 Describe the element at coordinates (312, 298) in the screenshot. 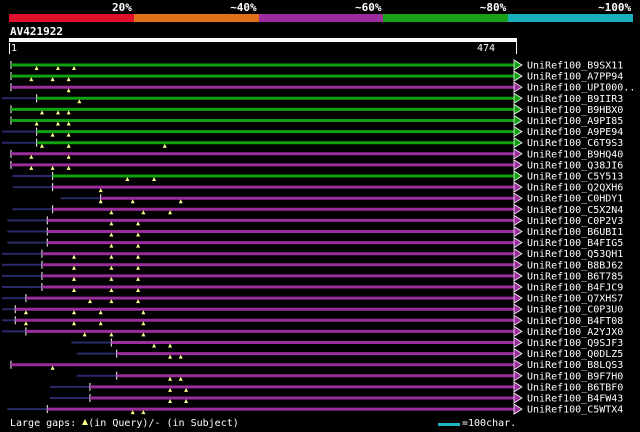

I see `hit-row: UniRef100_Q7XHS7` at that location.